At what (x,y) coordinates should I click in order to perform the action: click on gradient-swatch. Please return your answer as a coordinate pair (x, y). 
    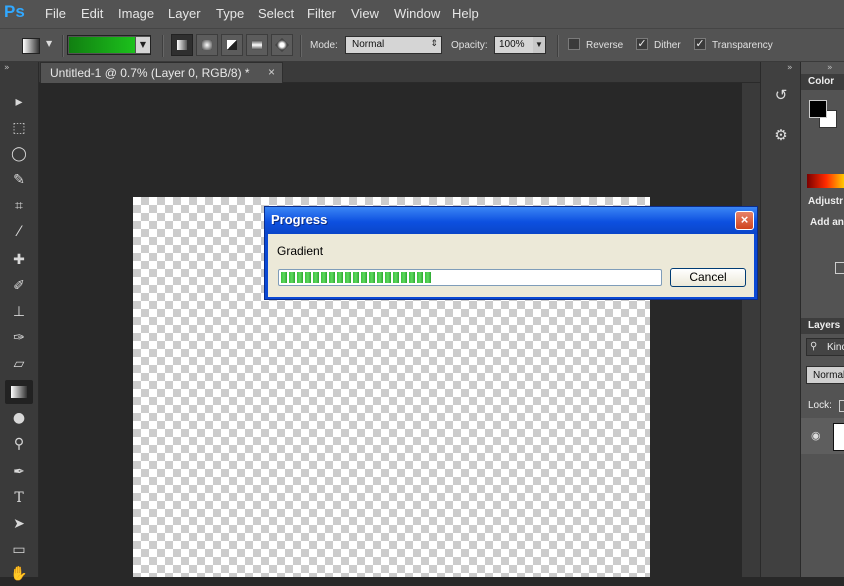
    Looking at the image, I should click on (102, 45).